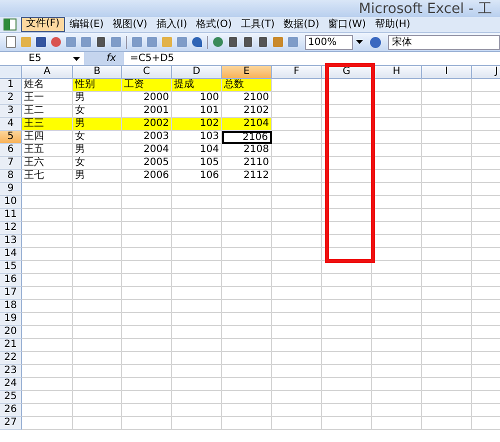 Image resolution: width=500 pixels, height=442 pixels. Describe the element at coordinates (76, 58) in the screenshot. I see `dropdown-arrow-icon` at that location.